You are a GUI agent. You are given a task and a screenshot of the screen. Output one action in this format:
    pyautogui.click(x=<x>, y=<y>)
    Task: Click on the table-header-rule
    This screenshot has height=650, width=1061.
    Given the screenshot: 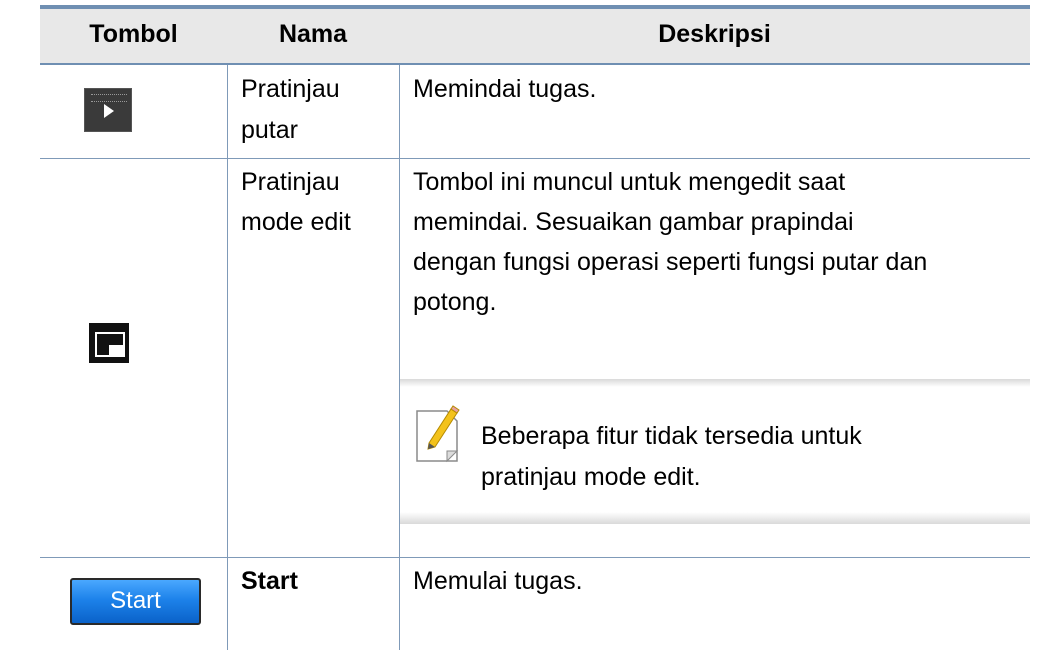 What is the action you would take?
    pyautogui.click(x=535, y=64)
    